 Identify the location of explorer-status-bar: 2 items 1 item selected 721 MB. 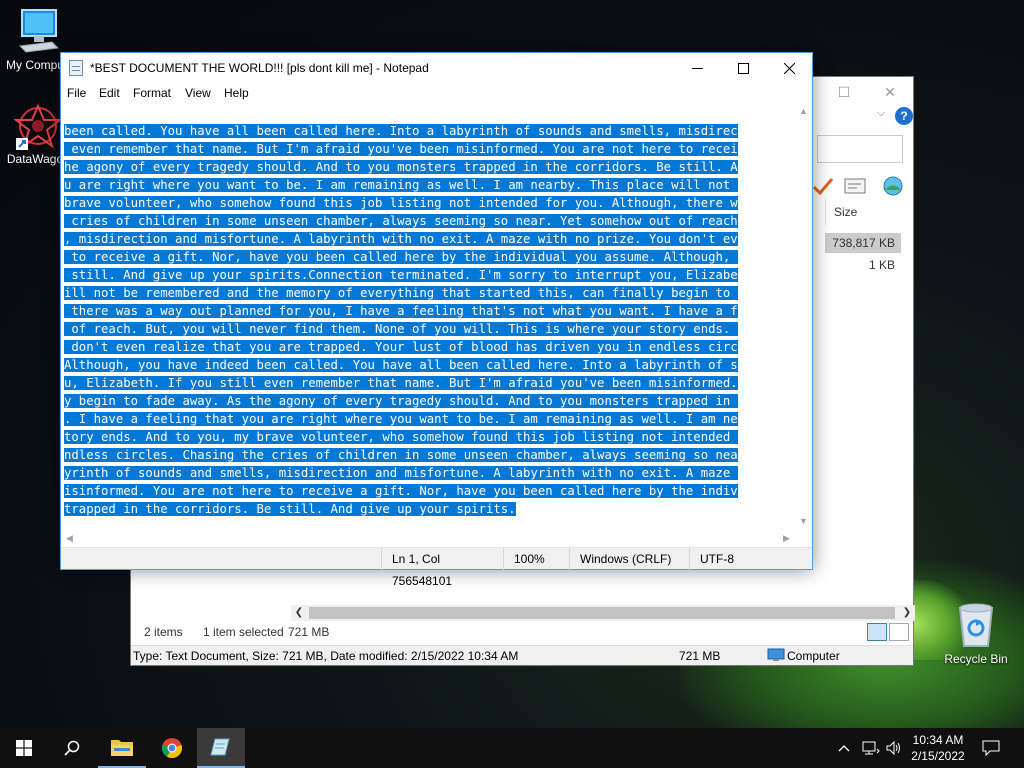
(522, 632).